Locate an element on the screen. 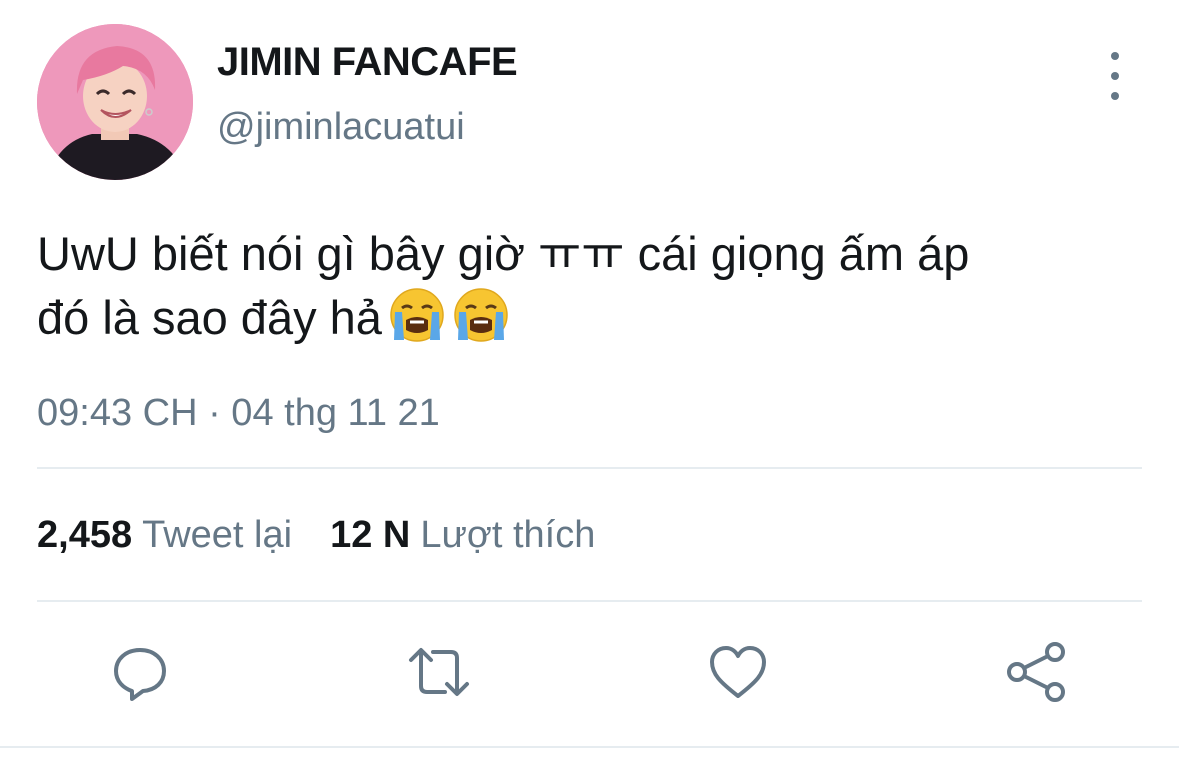  retweet-label: Tweet lại is located at coordinates (217, 535).